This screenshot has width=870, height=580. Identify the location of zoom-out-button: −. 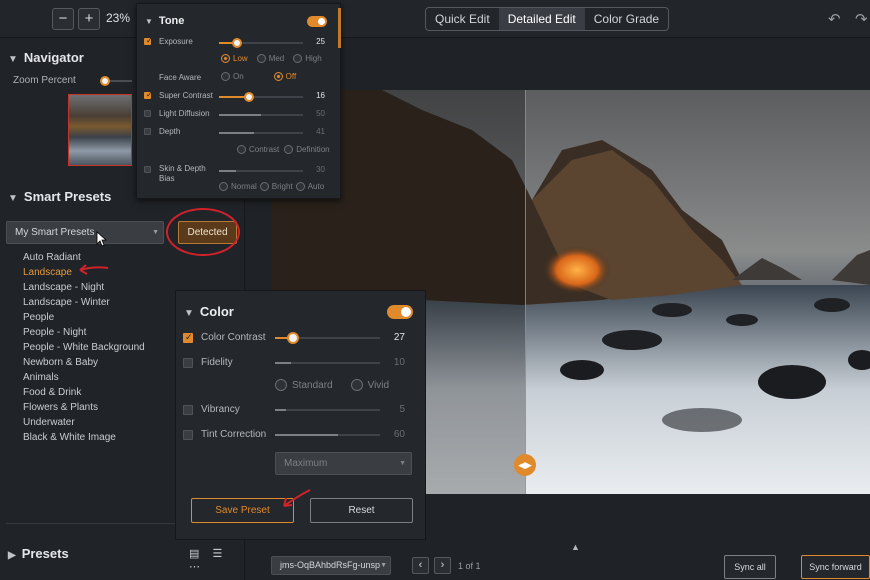
(63, 19).